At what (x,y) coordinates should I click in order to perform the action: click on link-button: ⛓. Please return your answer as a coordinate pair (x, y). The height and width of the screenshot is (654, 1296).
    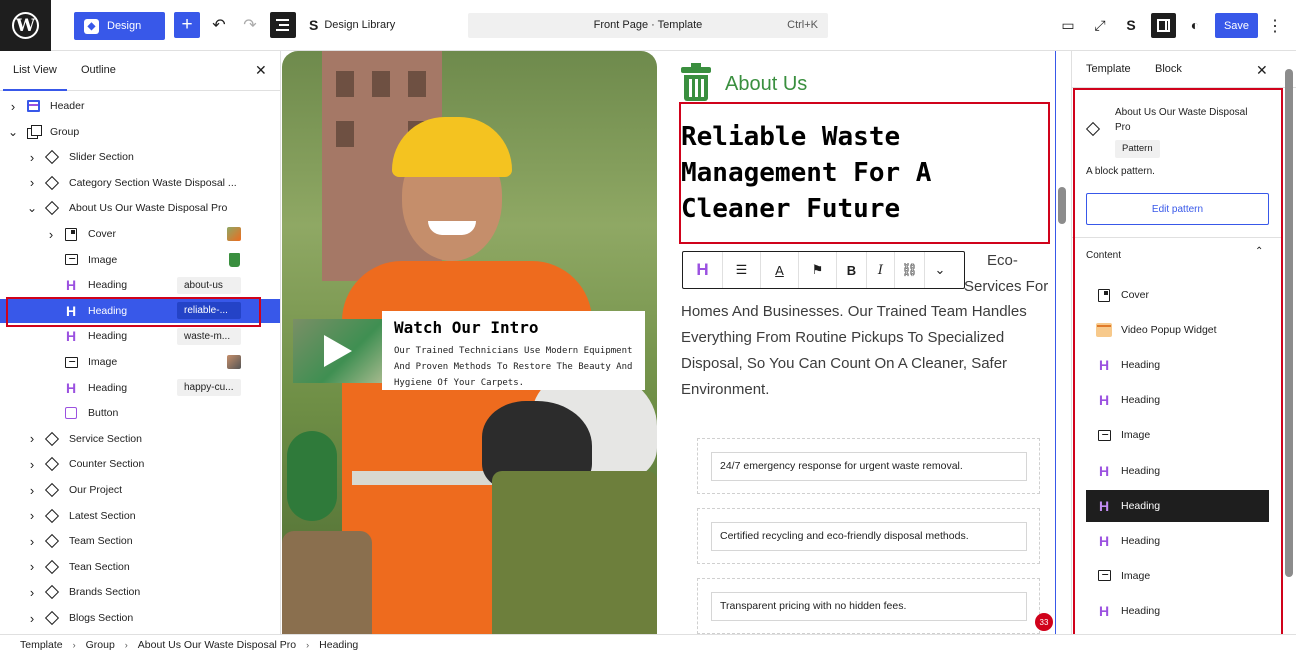
    Looking at the image, I should click on (910, 270).